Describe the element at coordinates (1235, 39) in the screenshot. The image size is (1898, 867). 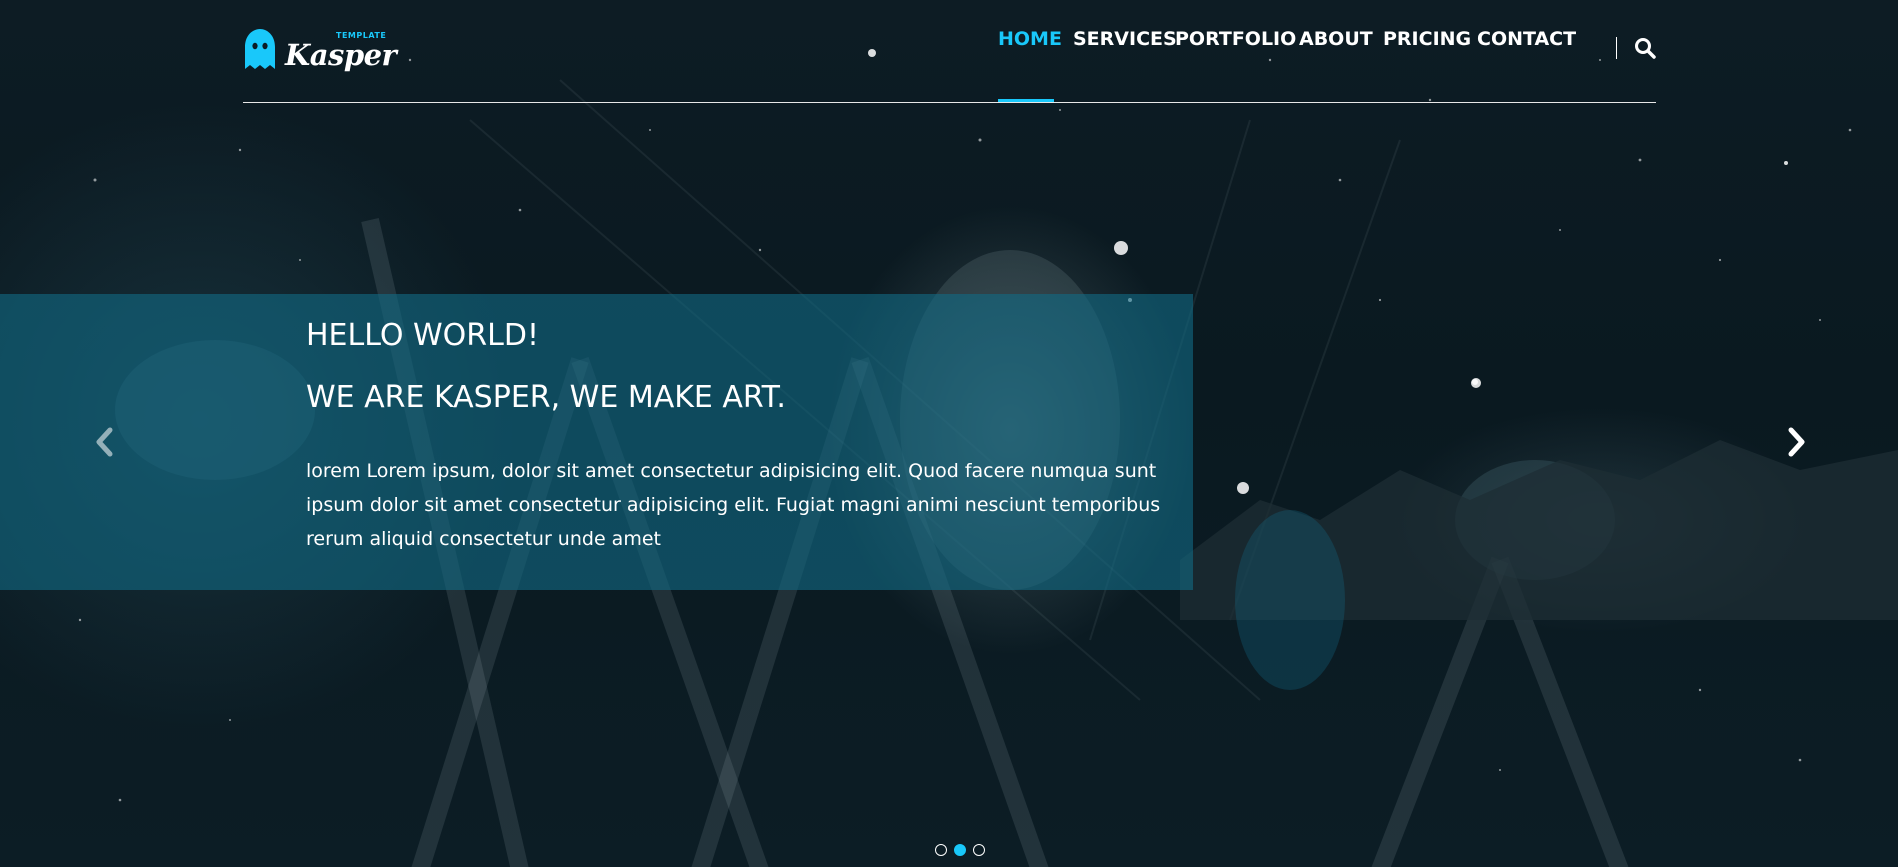
I see `nav-portfolio: PORTFOLIO` at that location.